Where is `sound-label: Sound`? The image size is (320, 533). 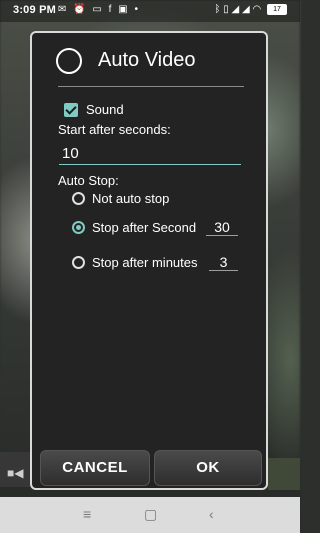
sound-label: Sound is located at coordinates (105, 109).